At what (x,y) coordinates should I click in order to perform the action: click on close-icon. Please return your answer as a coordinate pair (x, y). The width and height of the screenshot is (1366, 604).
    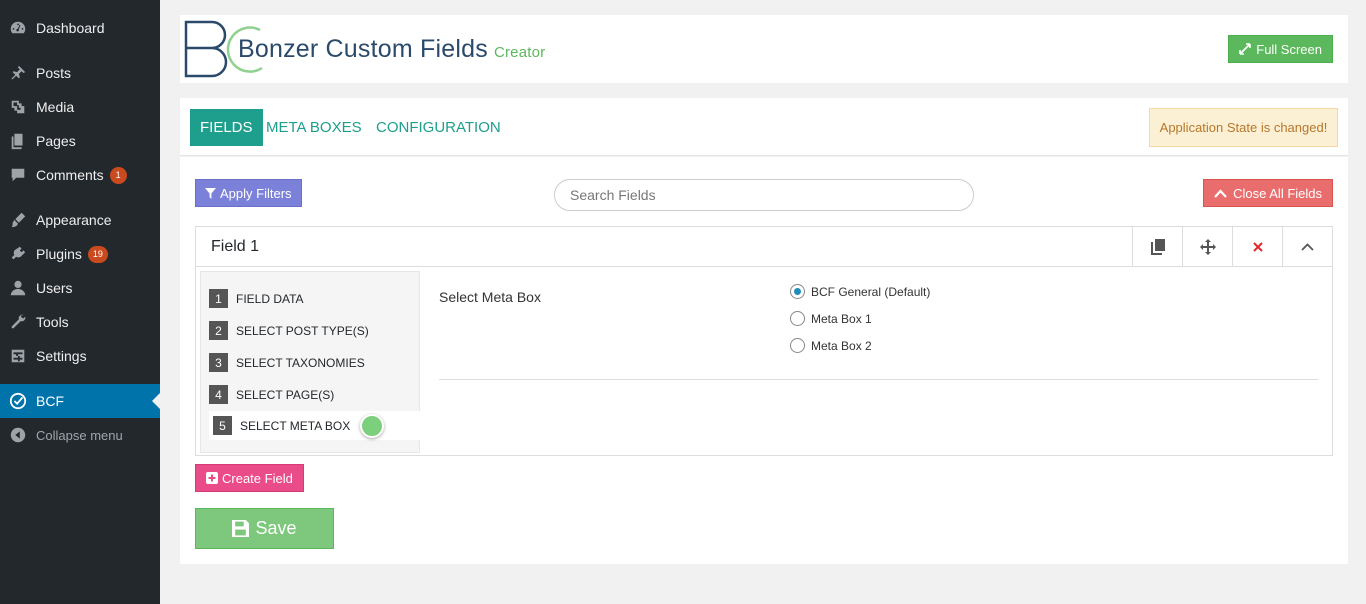
    Looking at the image, I should click on (1257, 247).